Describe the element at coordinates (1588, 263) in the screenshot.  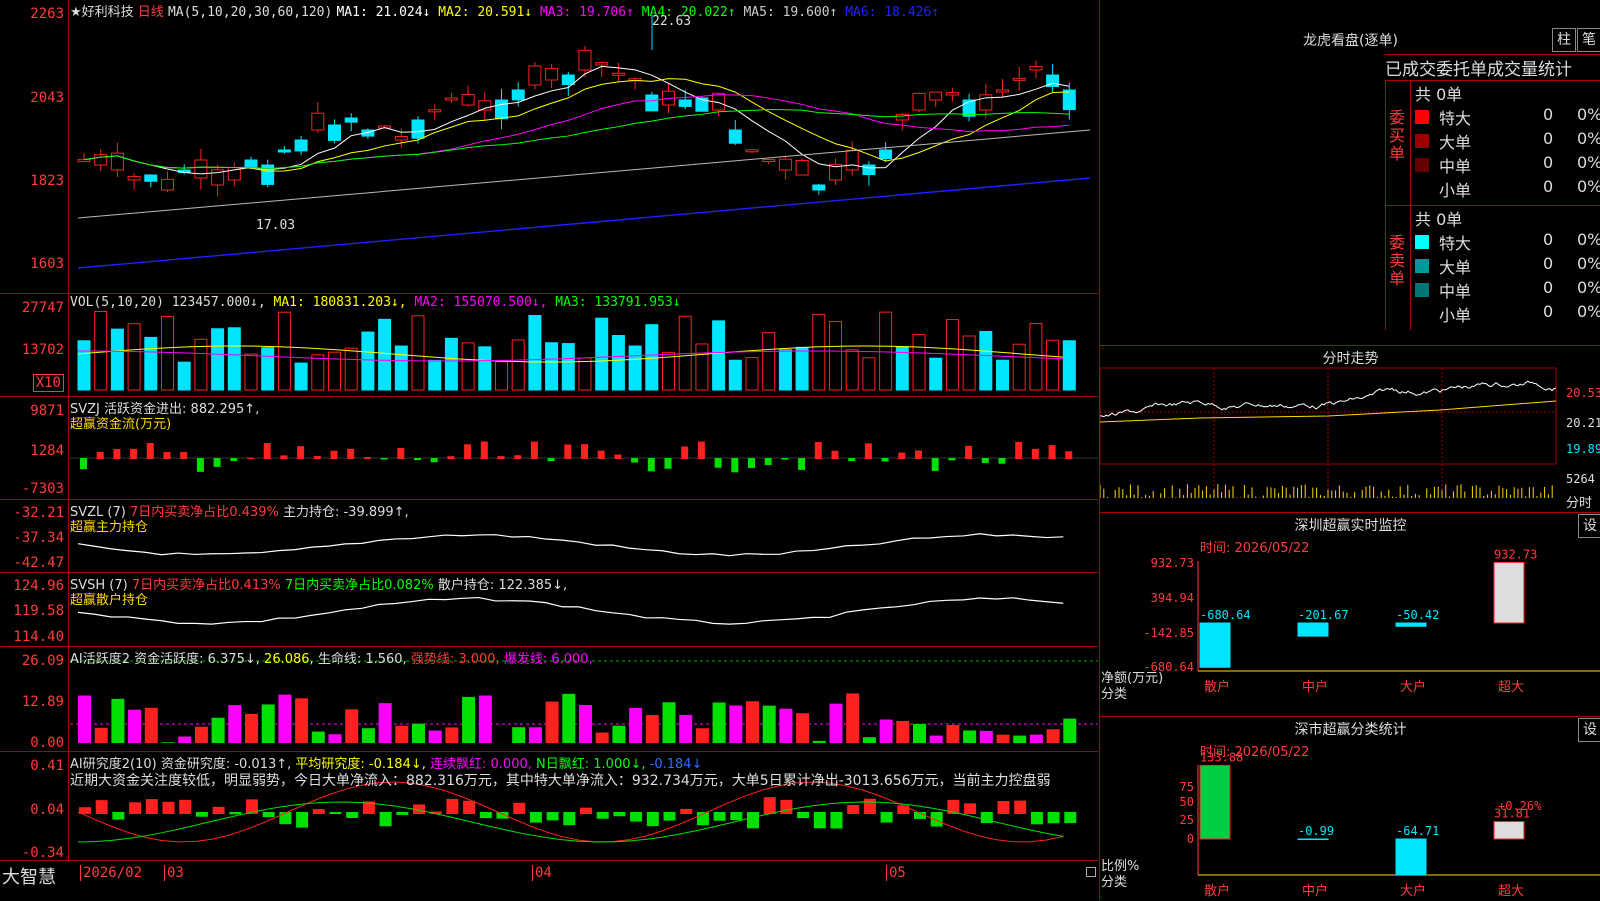
I see `sell-pct: 0%` at that location.